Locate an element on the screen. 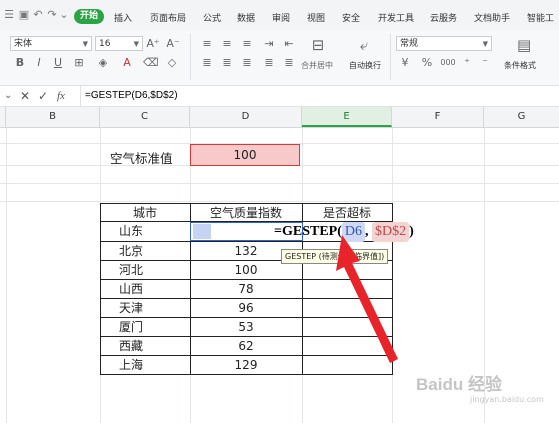 The image size is (559, 423). distributed-icon: ≣ is located at coordinates (289, 63).